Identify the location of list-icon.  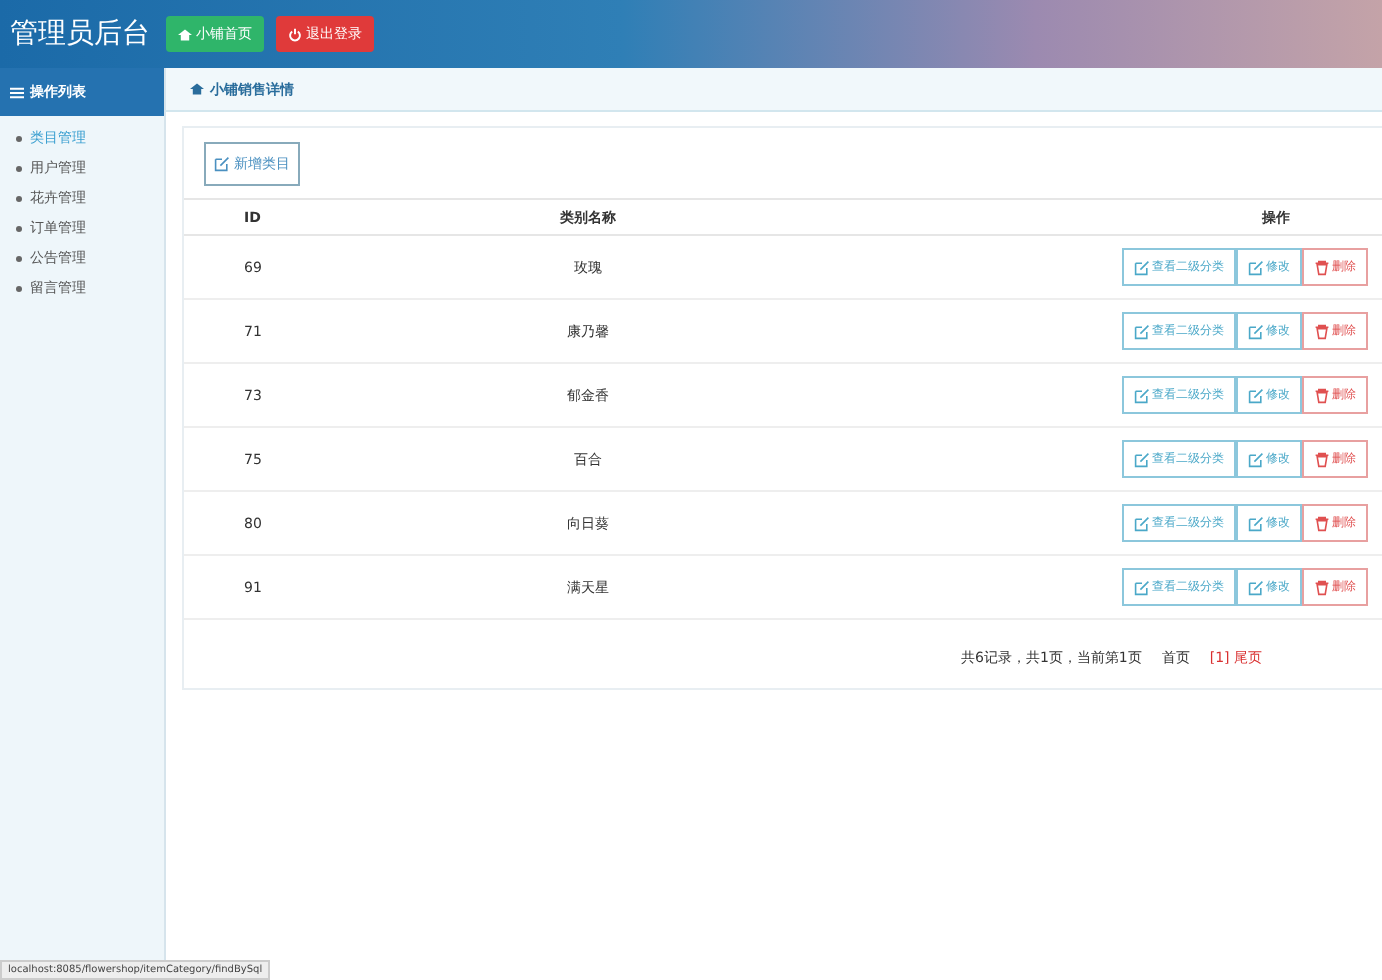
(17, 92).